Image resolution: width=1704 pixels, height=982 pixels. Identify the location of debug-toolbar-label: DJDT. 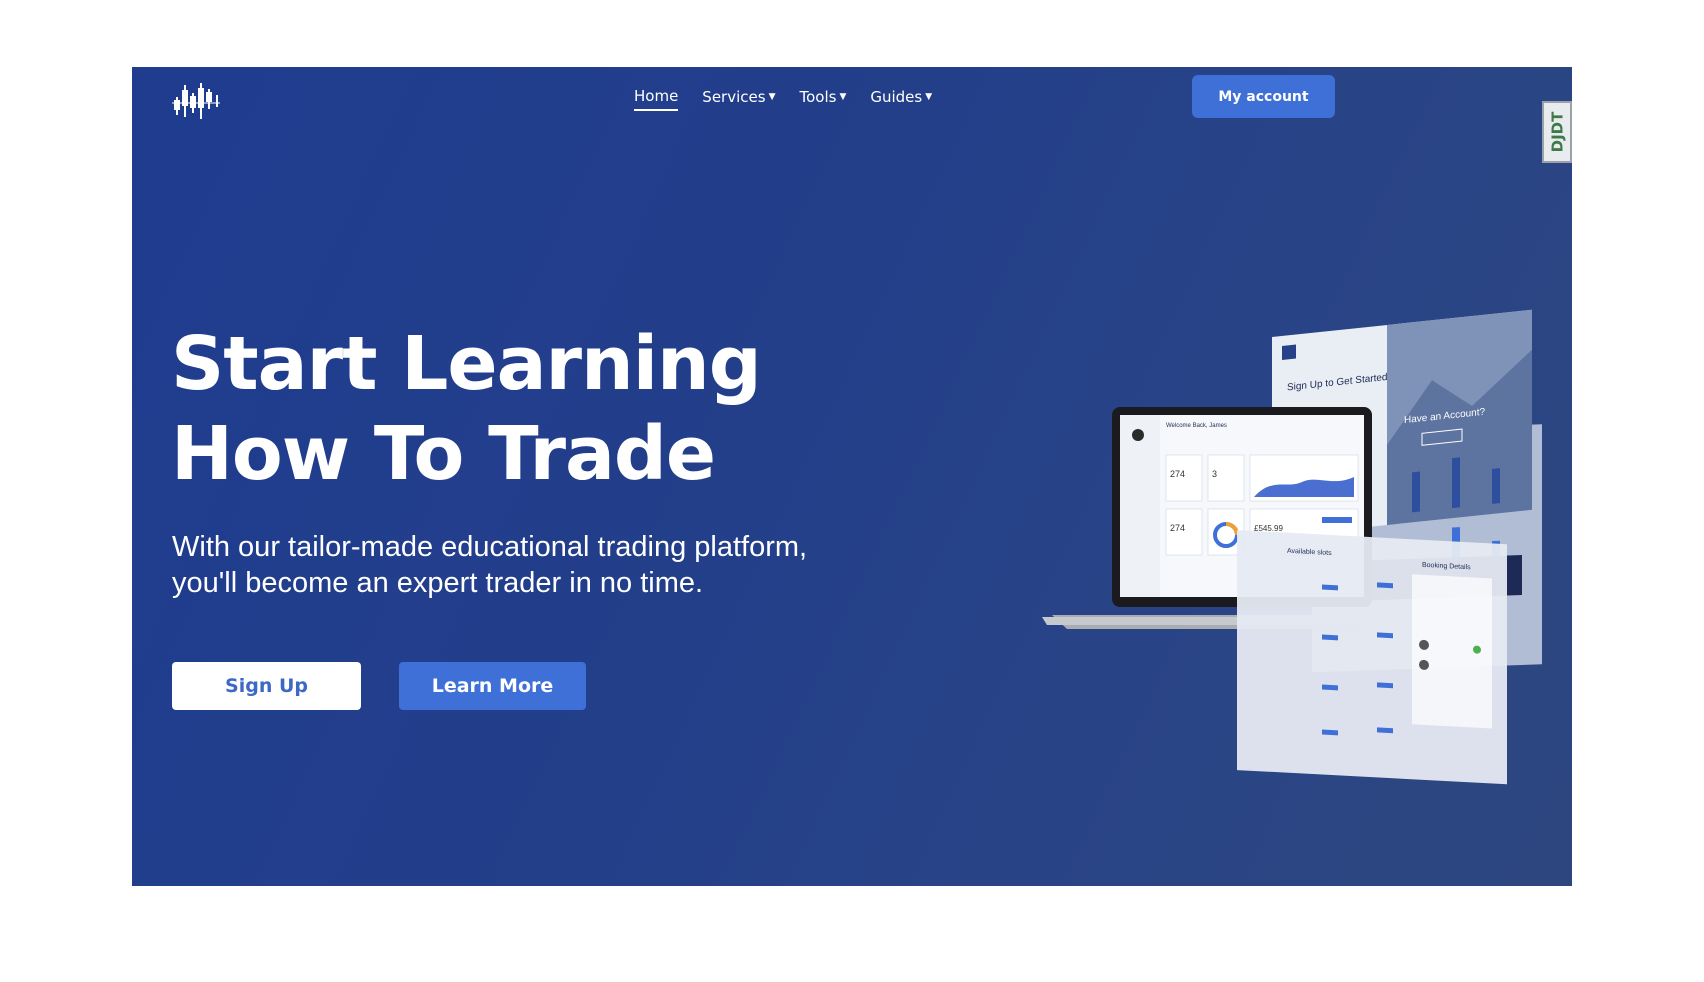
(1557, 132).